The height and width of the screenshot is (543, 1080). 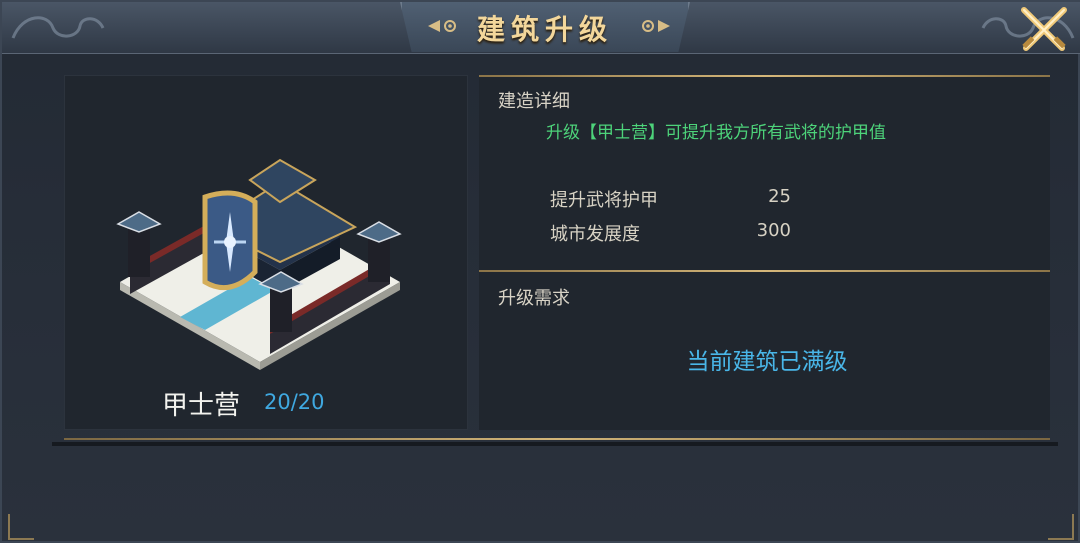 What do you see at coordinates (555, 444) in the screenshot?
I see `bottom-shadow` at bounding box center [555, 444].